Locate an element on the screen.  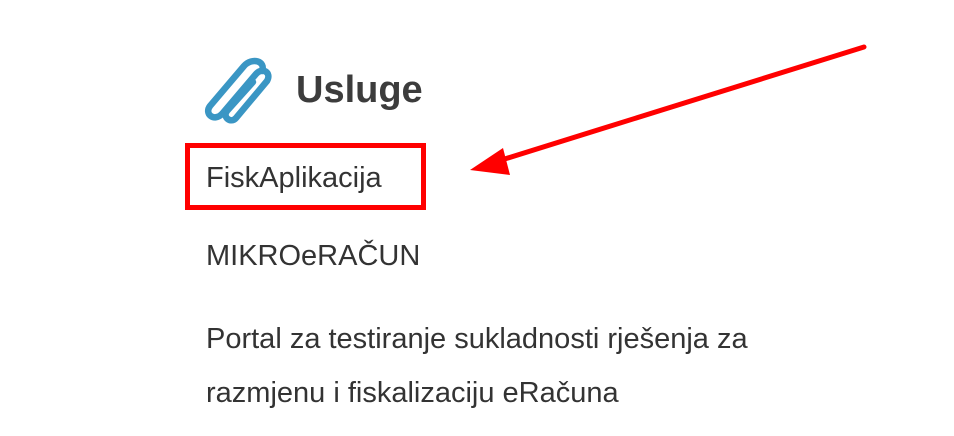
paperclip-icon is located at coordinates (238, 90).